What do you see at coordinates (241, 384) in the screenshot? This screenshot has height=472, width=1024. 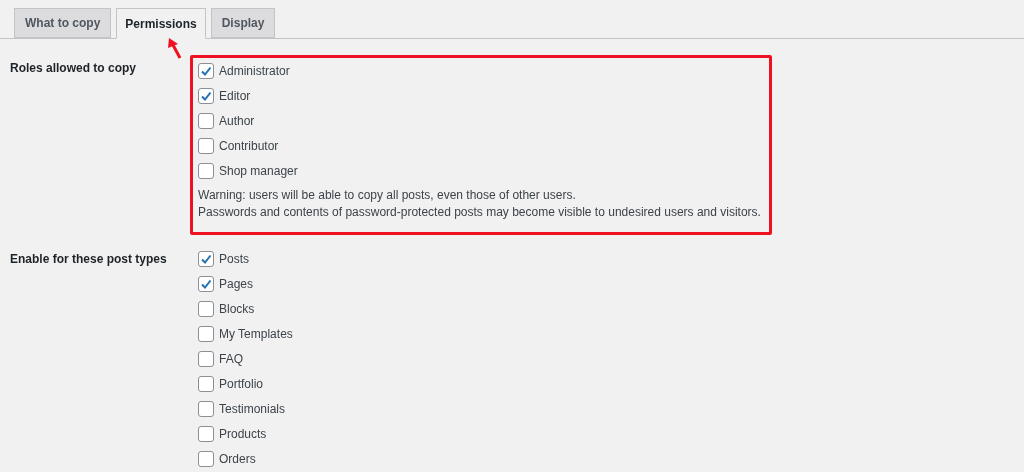 I see `option-label: Portfolio` at bounding box center [241, 384].